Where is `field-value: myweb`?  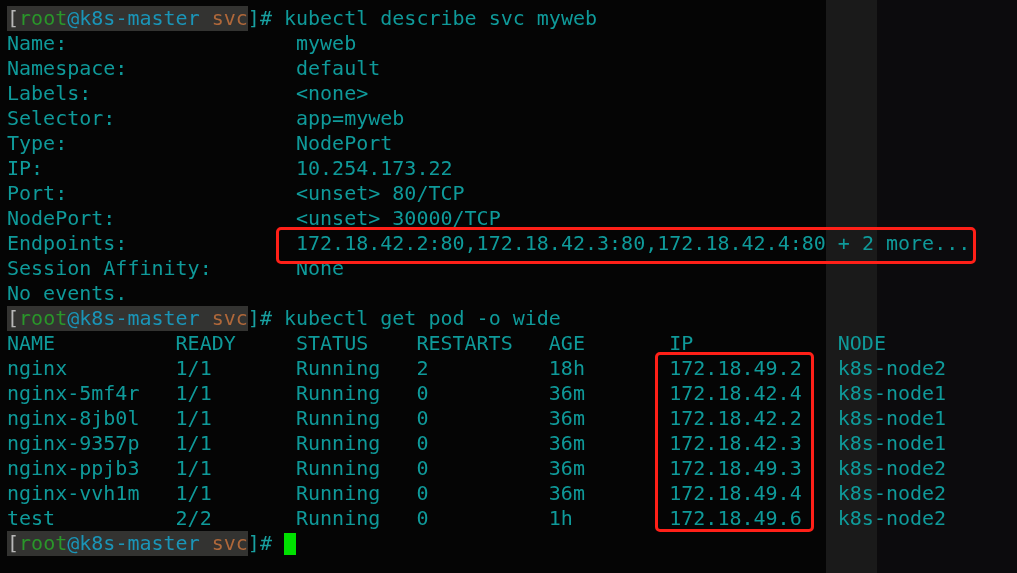
field-value: myweb is located at coordinates (326, 43).